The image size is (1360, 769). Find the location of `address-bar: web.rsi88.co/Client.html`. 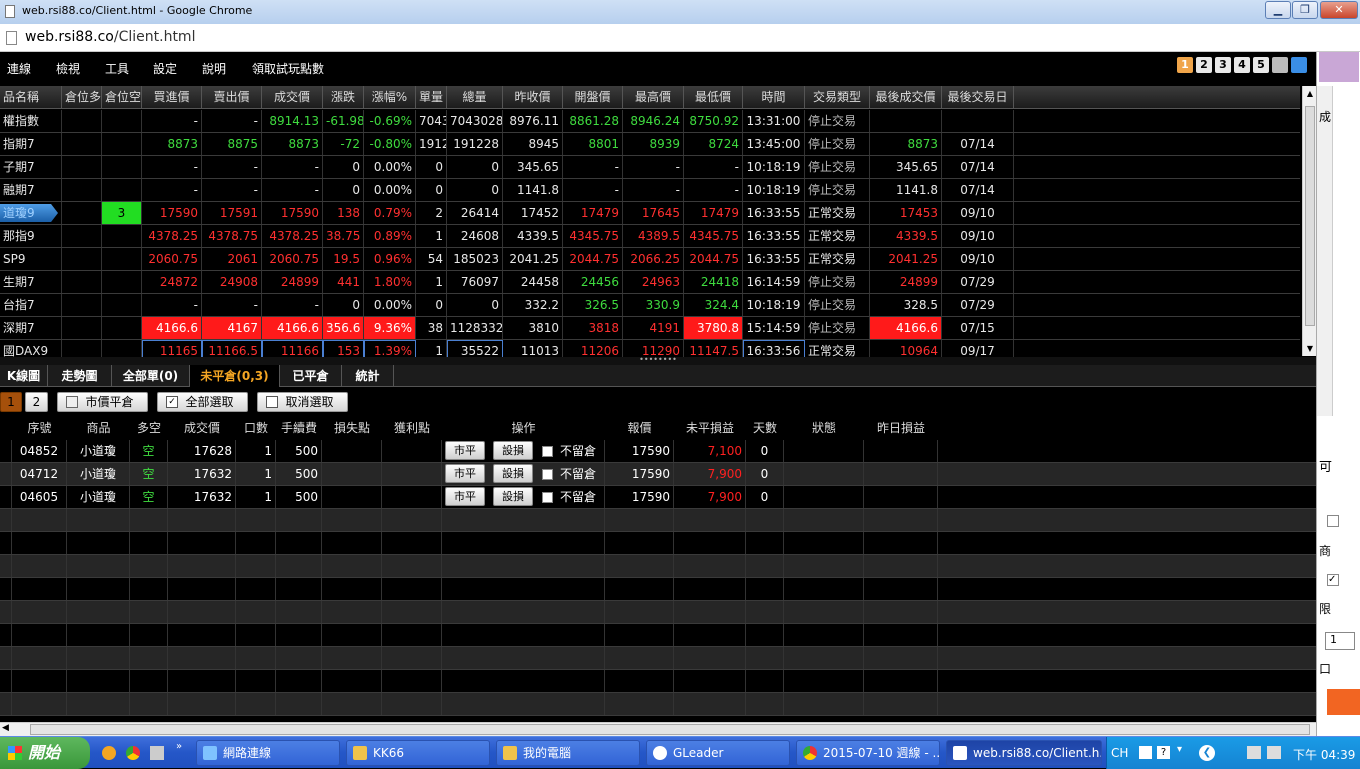

address-bar: web.rsi88.co/Client.html is located at coordinates (680, 38).